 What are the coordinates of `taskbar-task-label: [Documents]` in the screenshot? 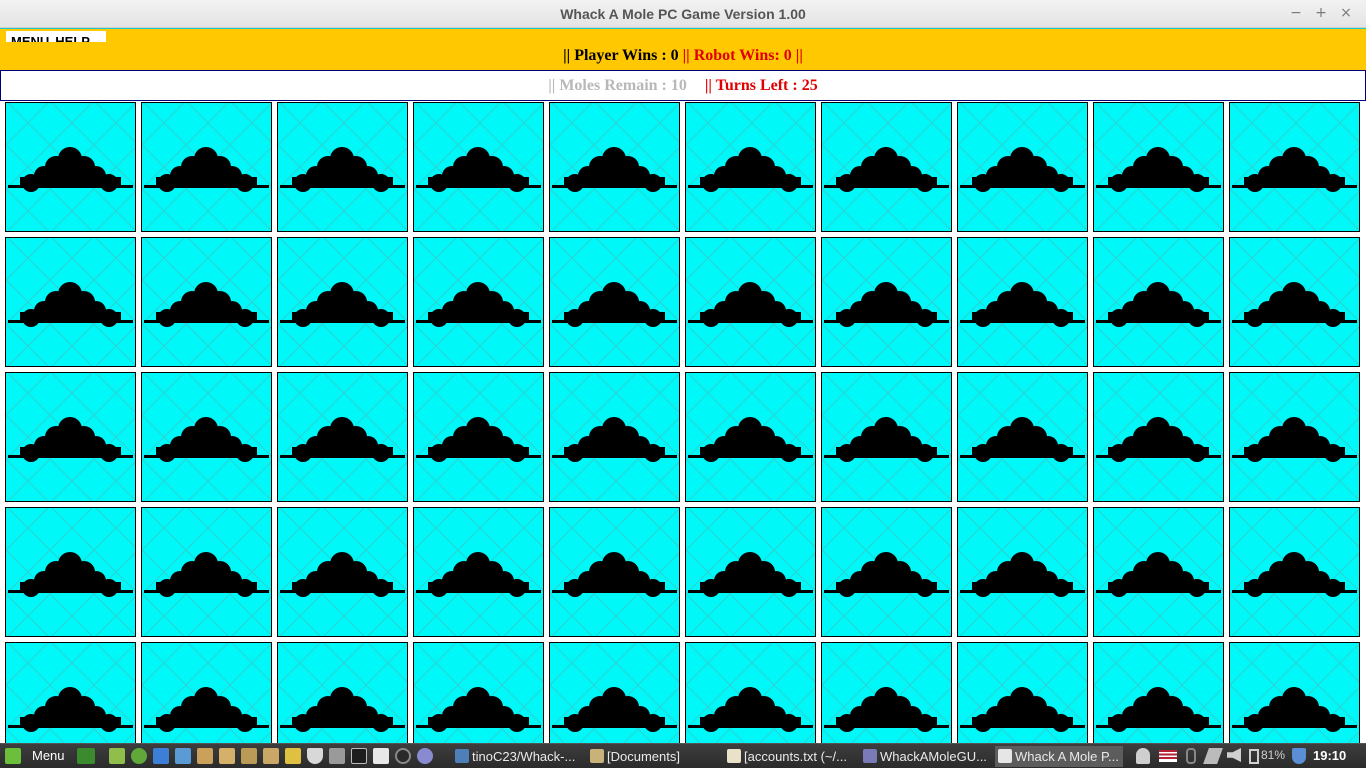 It's located at (643, 756).